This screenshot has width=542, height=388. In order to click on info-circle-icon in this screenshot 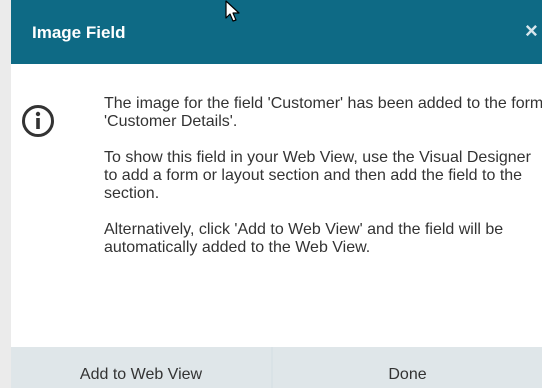, I will do `click(38, 121)`.